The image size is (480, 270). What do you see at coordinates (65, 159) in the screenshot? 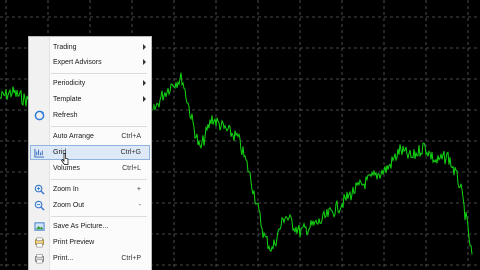
I see `mouse-pointer-icon` at bounding box center [65, 159].